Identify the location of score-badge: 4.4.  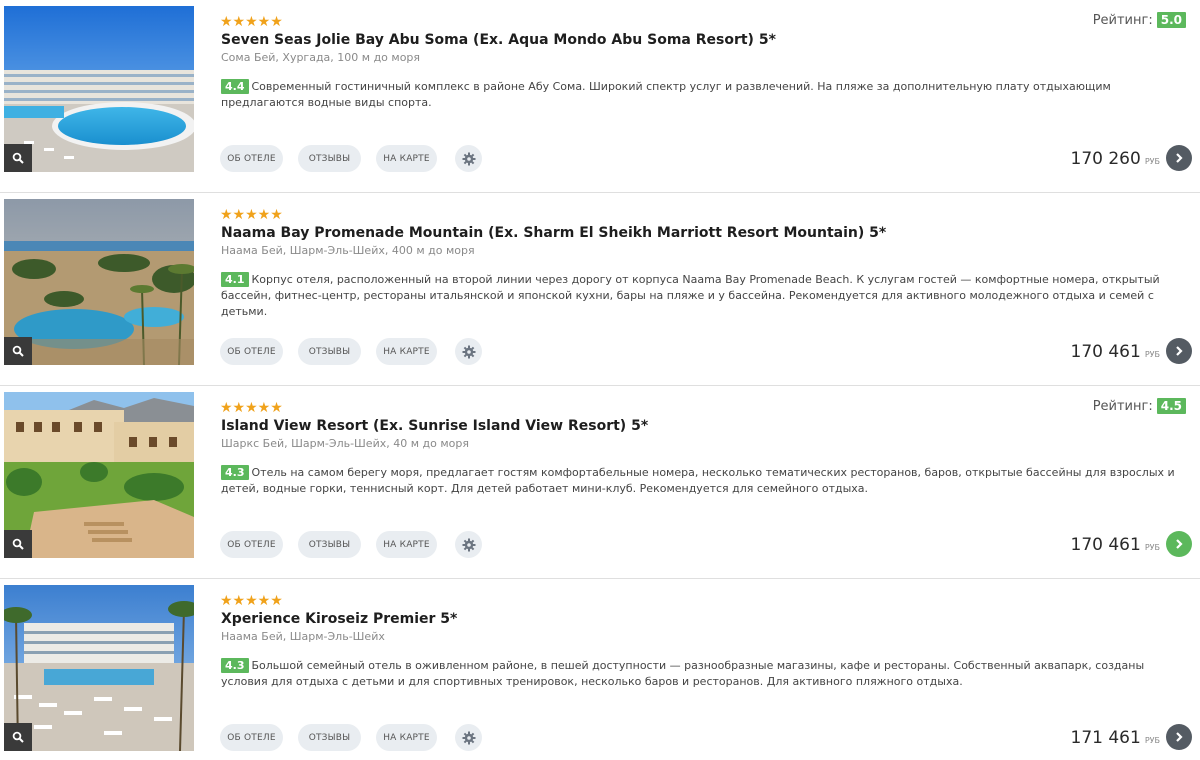
(235, 86).